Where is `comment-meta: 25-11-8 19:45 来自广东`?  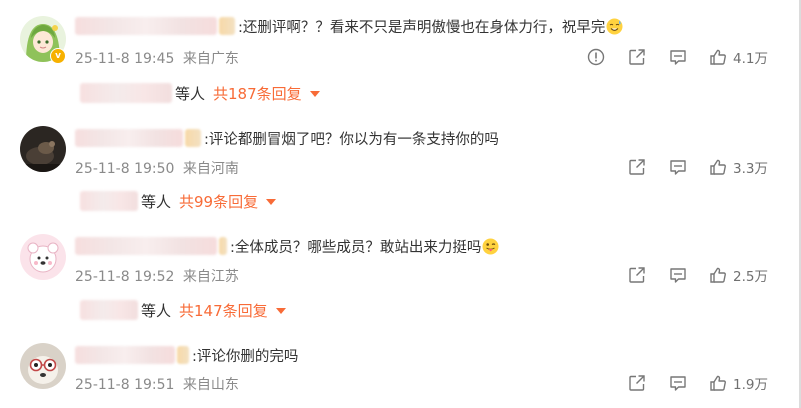
comment-meta: 25-11-8 19:45 来自广东 is located at coordinates (157, 58).